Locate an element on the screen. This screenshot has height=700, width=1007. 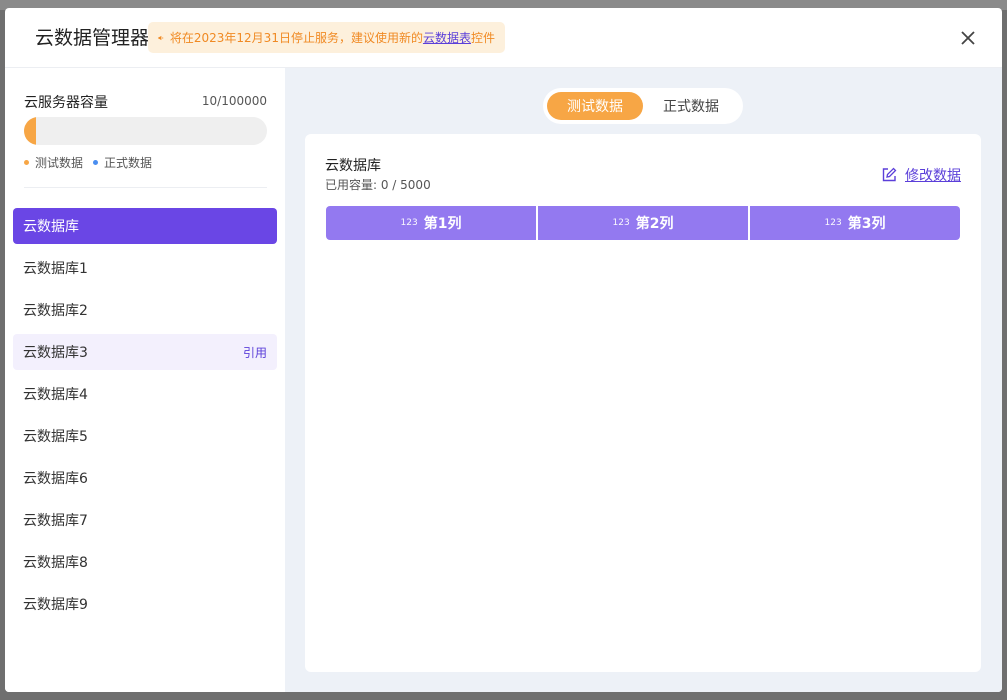
legend-prod: 正式数据 is located at coordinates (122, 162).